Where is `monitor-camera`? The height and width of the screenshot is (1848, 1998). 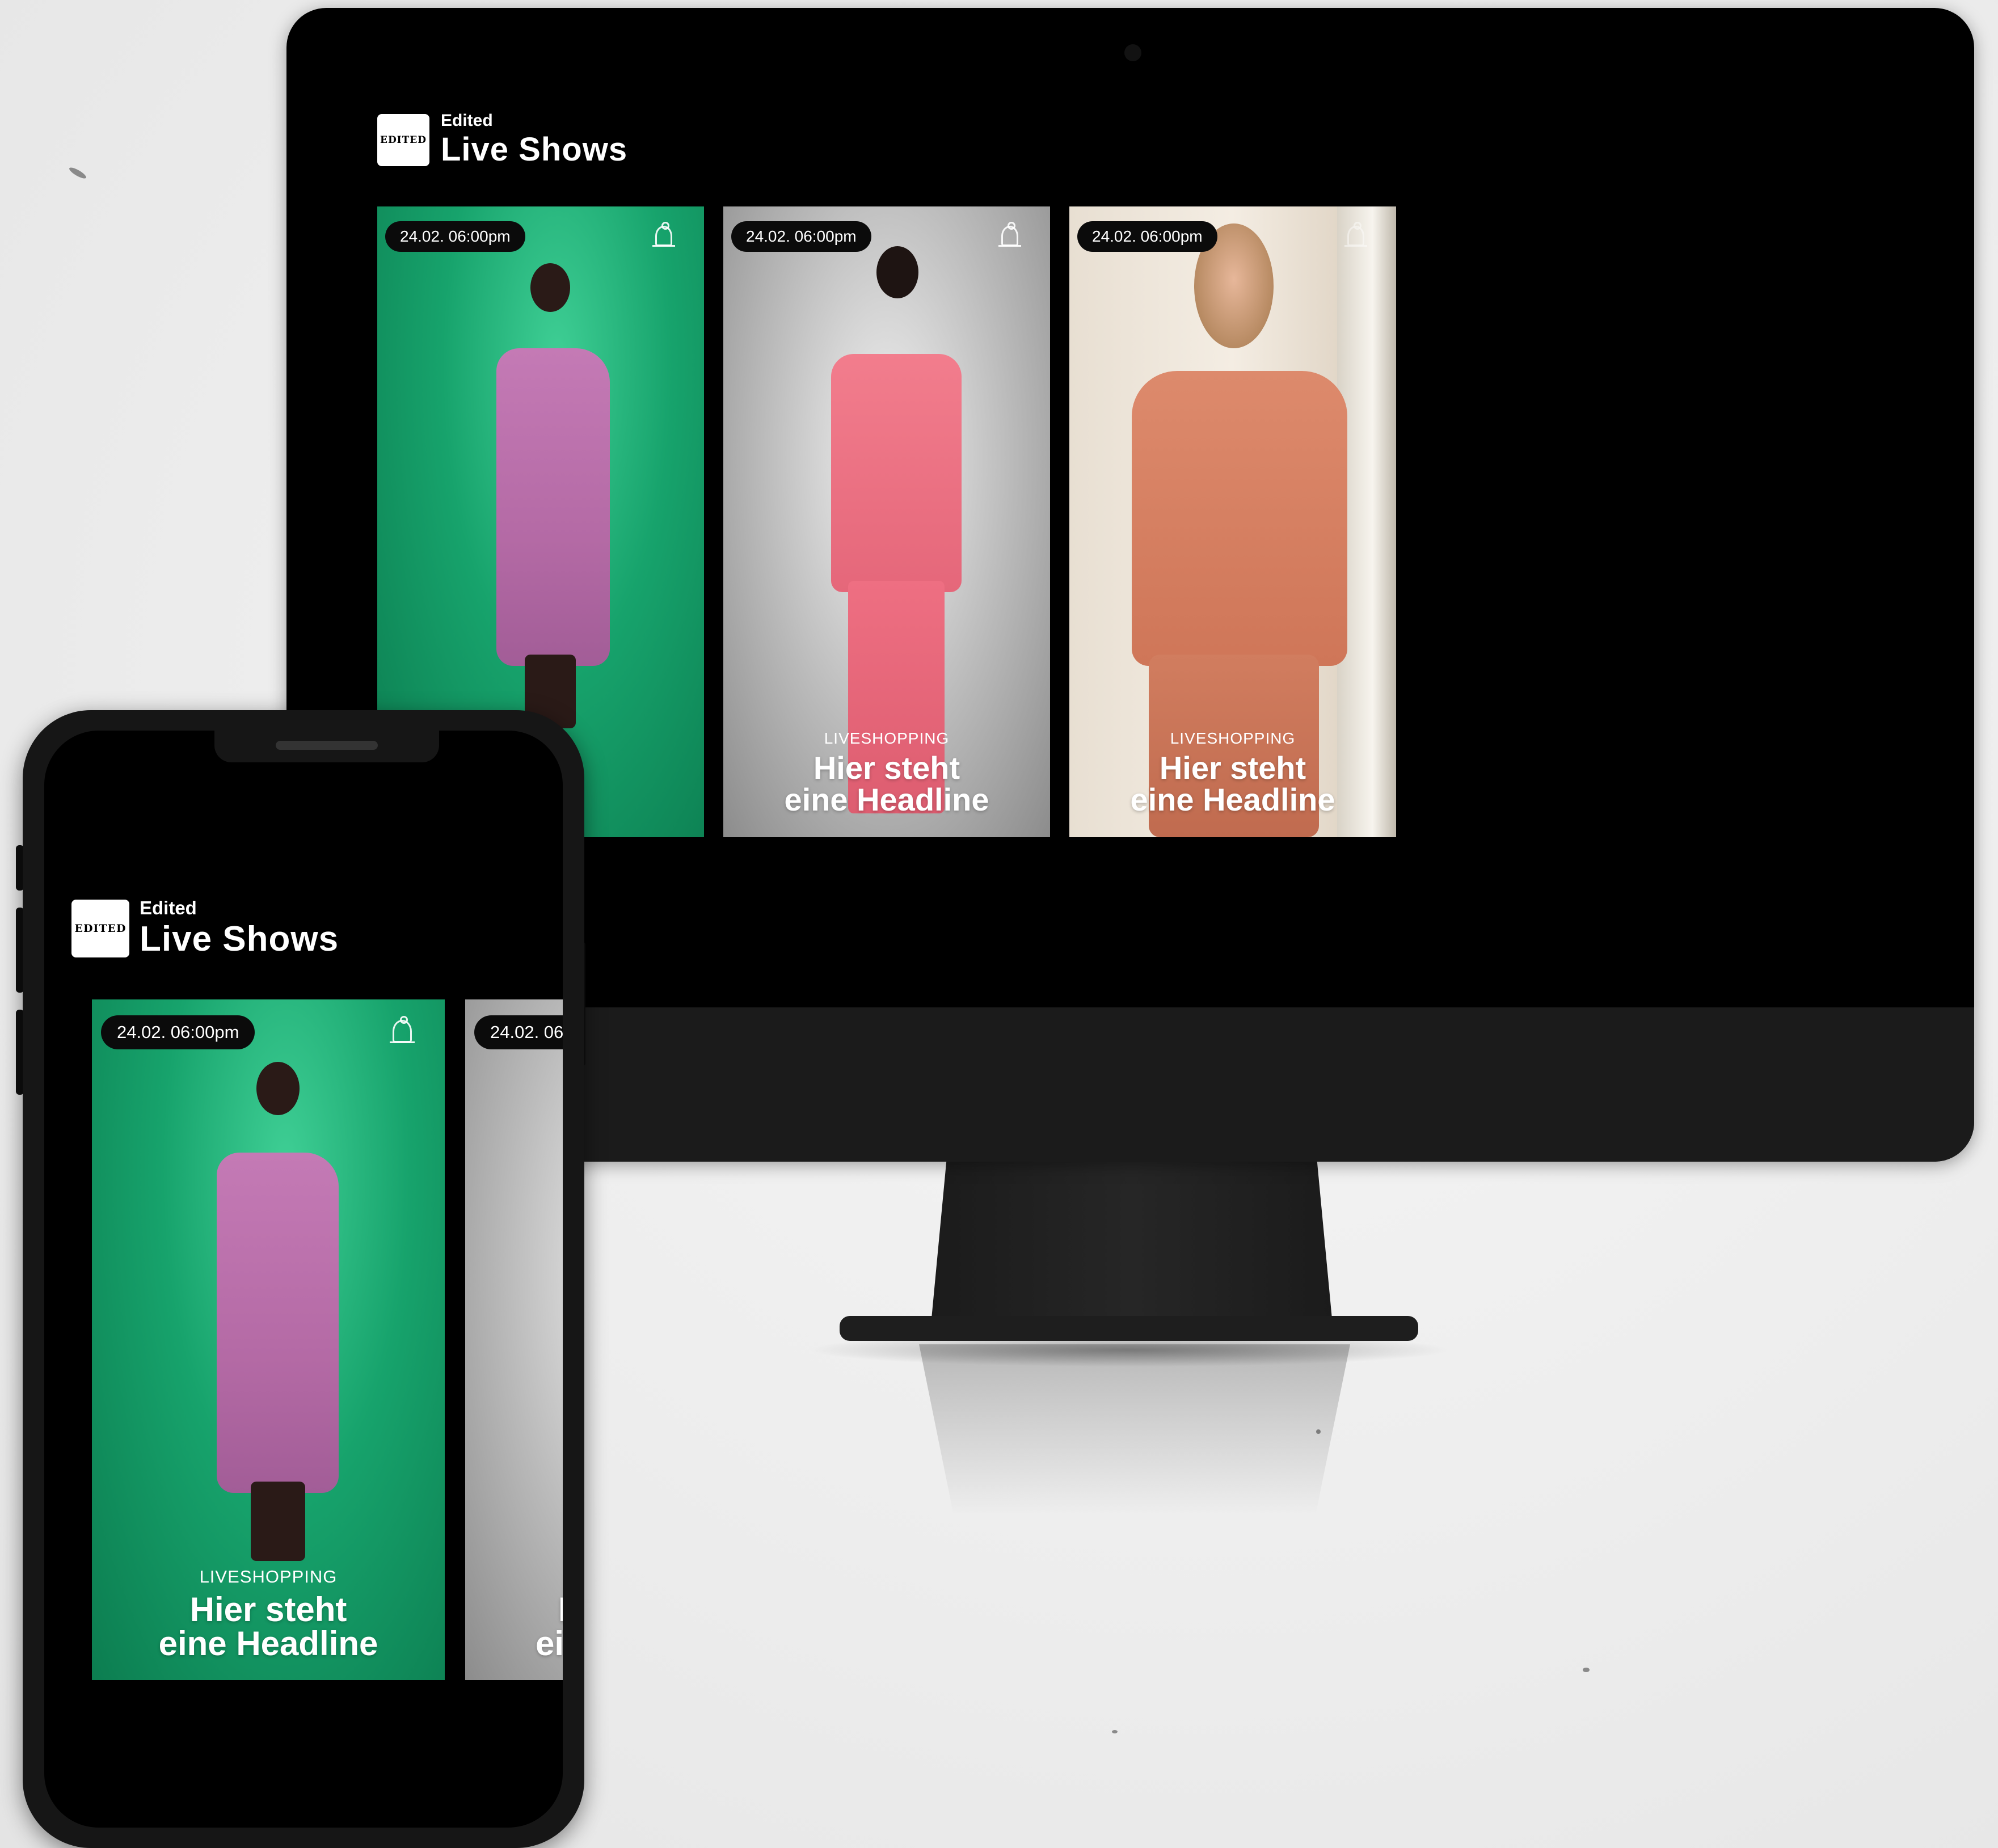 monitor-camera is located at coordinates (1132, 52).